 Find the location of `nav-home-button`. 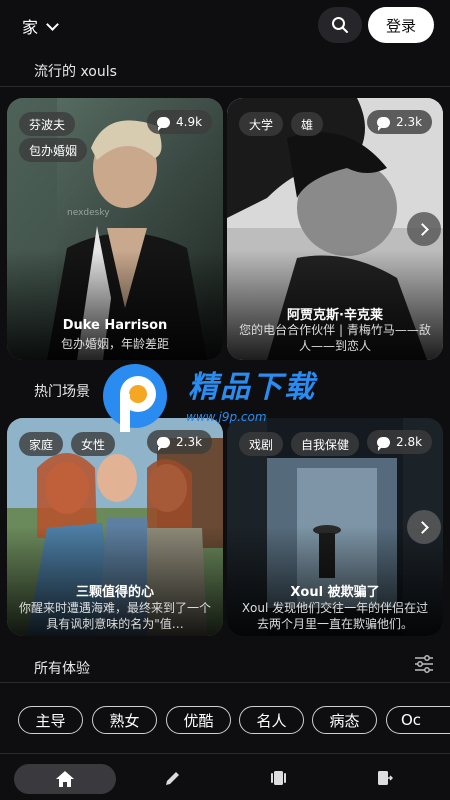

nav-home-button is located at coordinates (65, 779).